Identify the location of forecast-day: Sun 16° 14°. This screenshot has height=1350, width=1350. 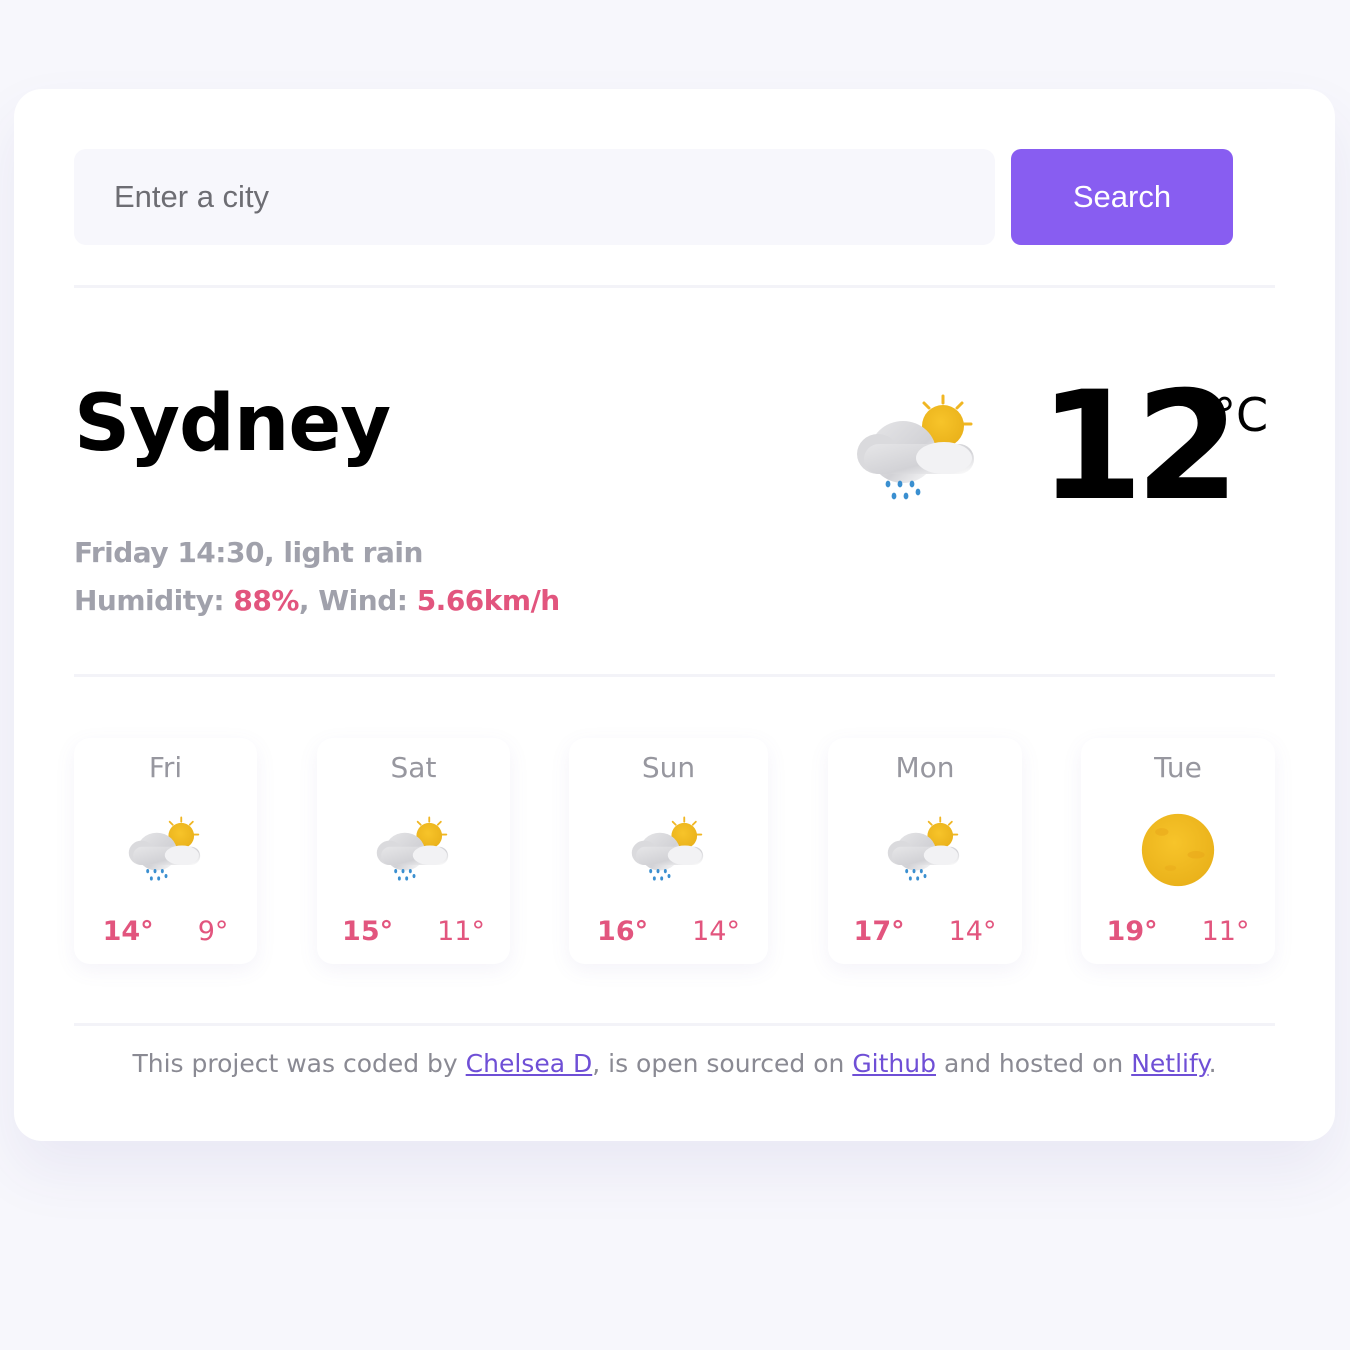
(668, 851).